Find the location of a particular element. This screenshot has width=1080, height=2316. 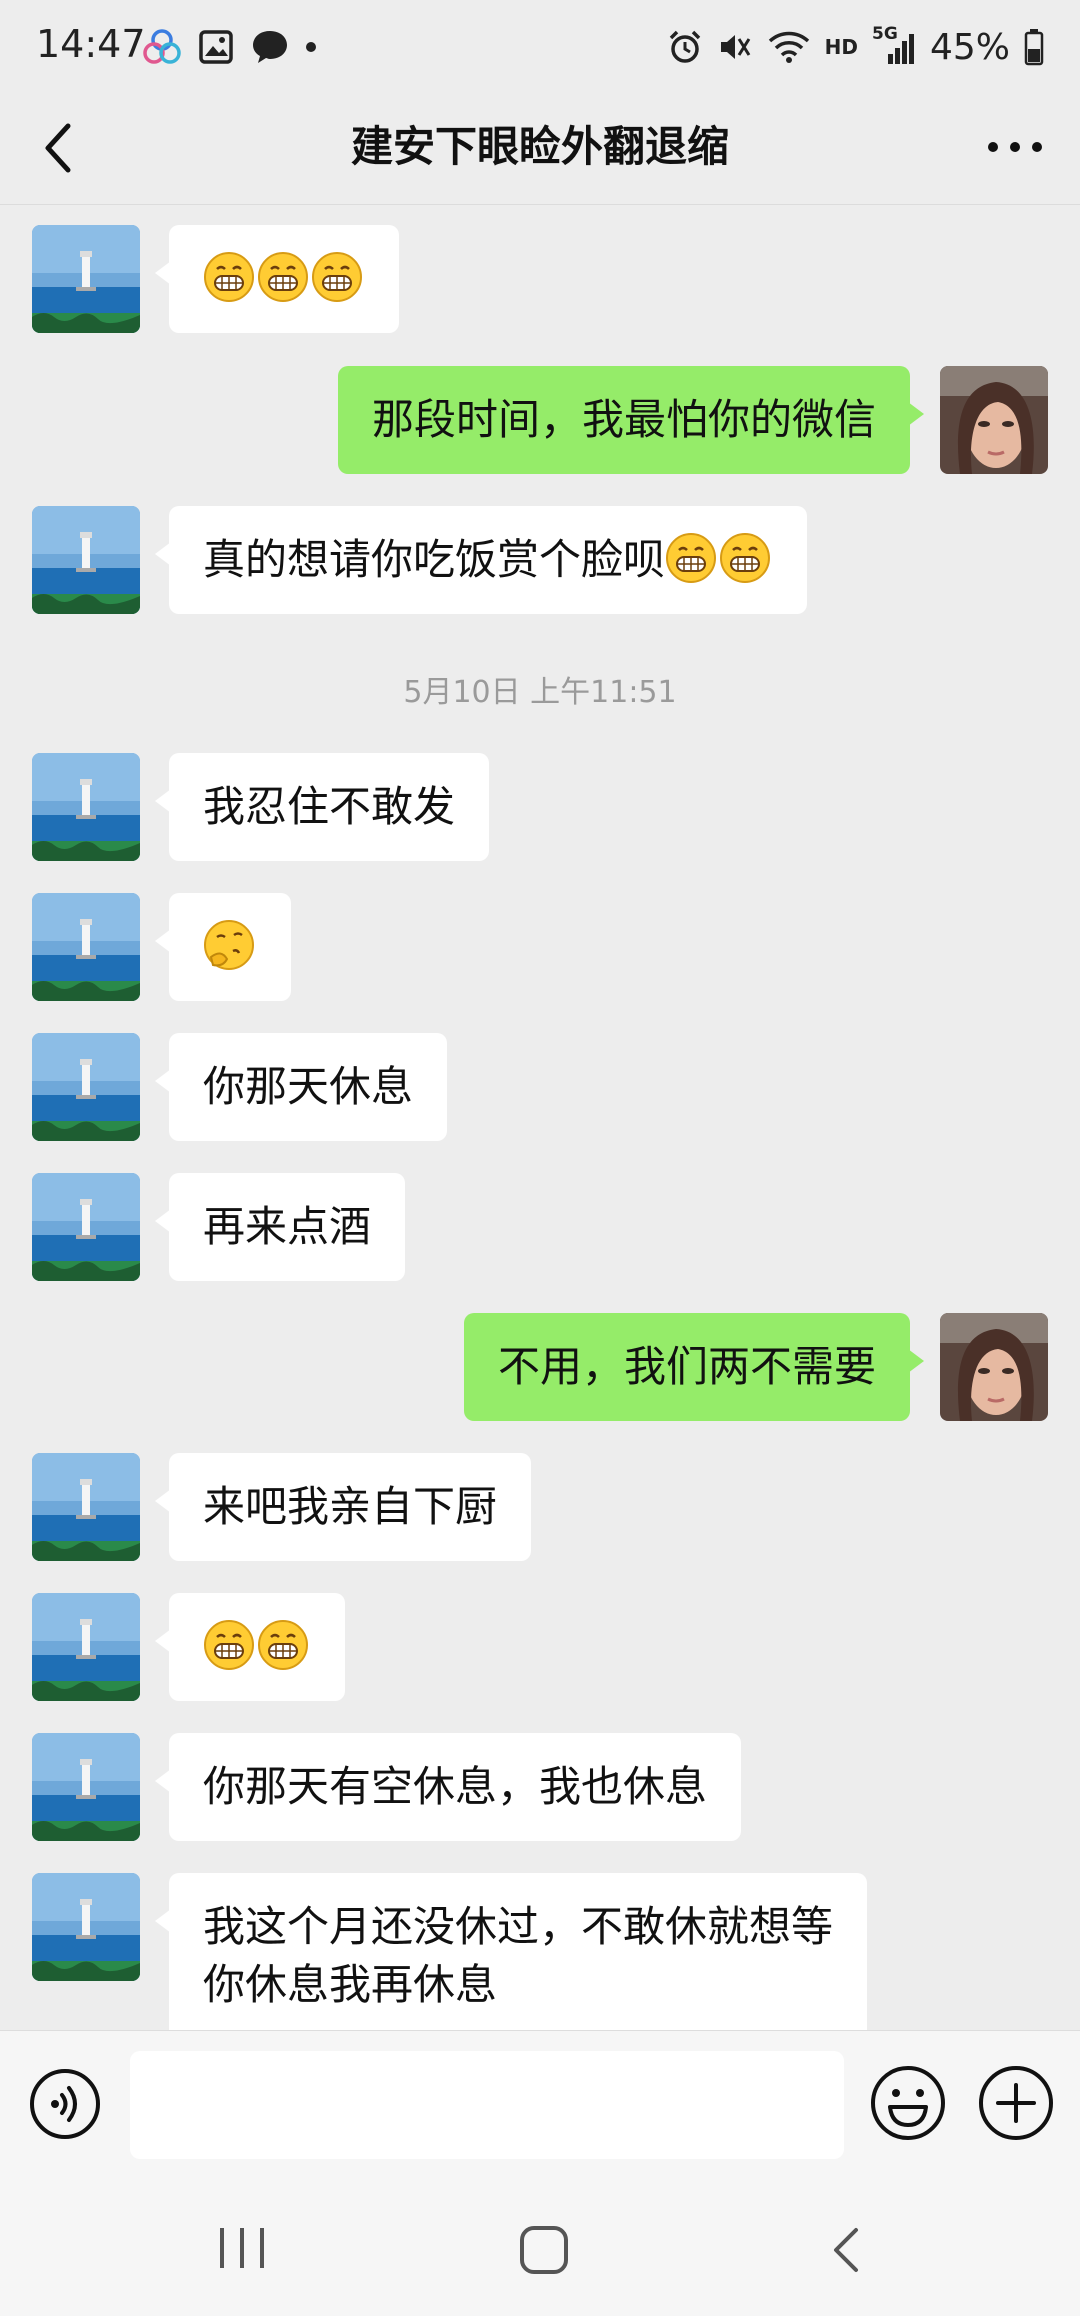

status-time: 14:47 is located at coordinates (91, 44).